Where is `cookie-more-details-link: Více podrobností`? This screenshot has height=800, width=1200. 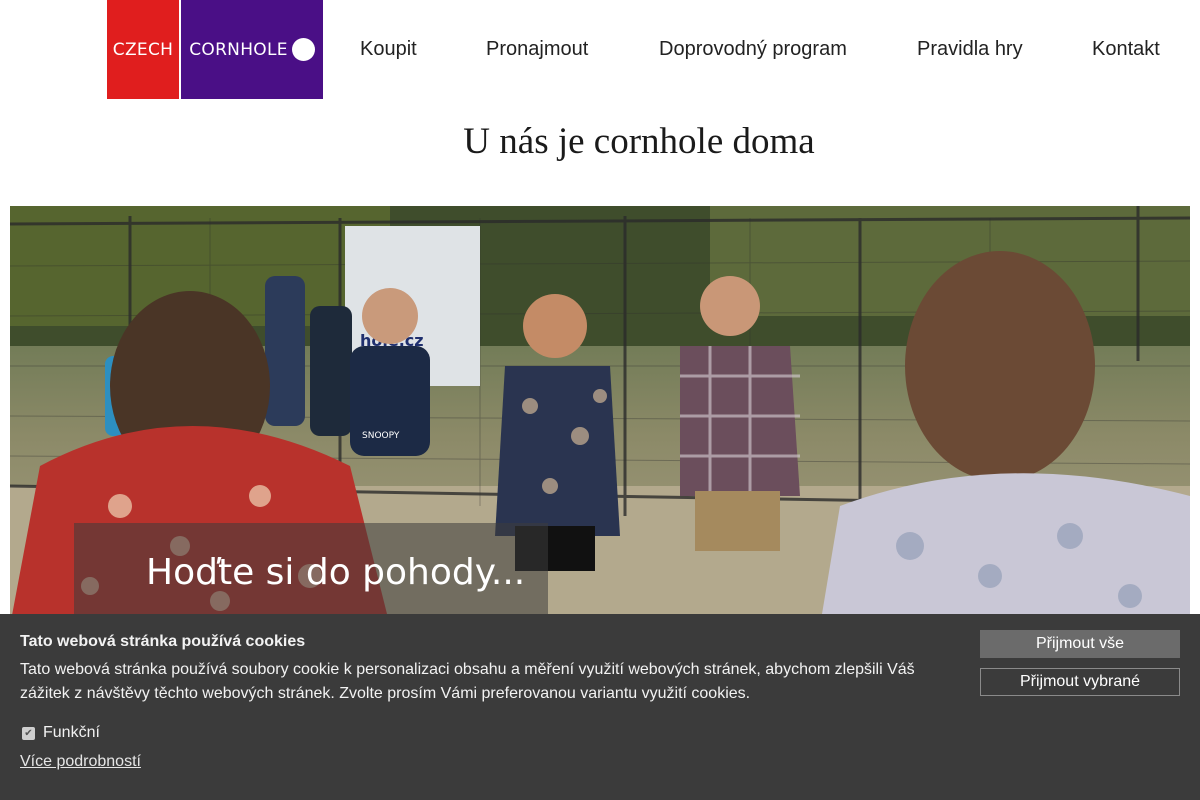 cookie-more-details-link: Více podrobností is located at coordinates (80, 762).